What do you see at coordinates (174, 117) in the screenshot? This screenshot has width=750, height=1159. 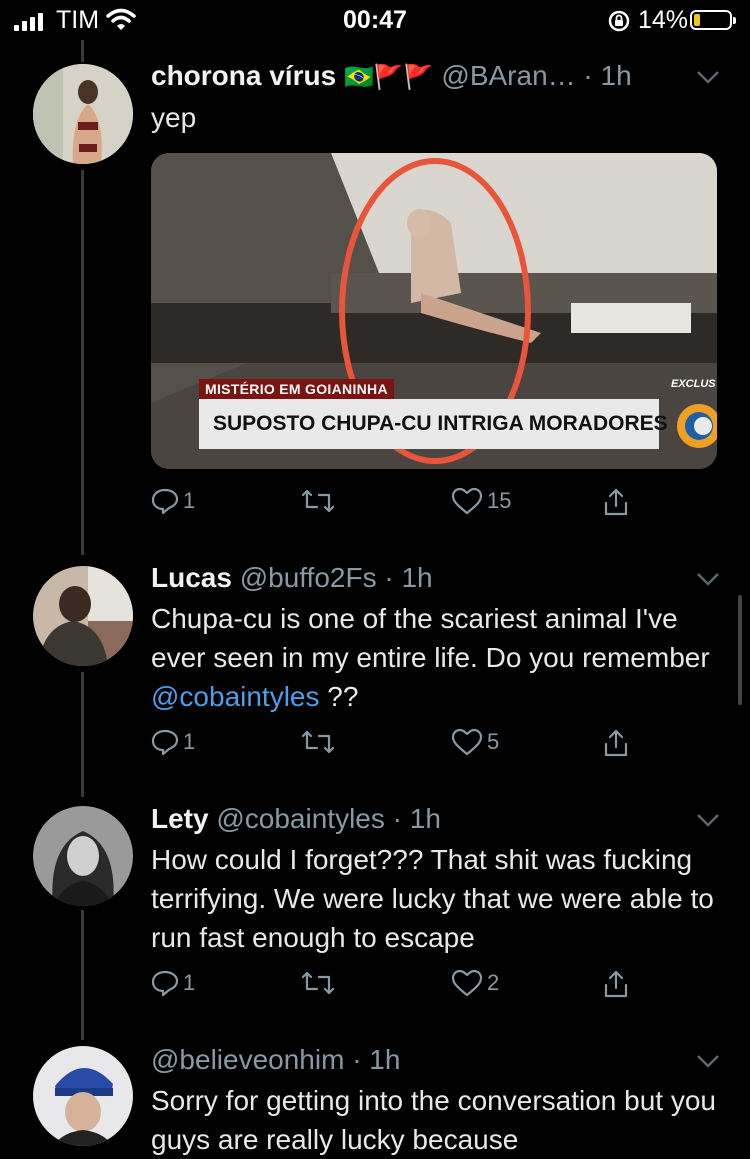 I see `tweet-text: yep` at bounding box center [174, 117].